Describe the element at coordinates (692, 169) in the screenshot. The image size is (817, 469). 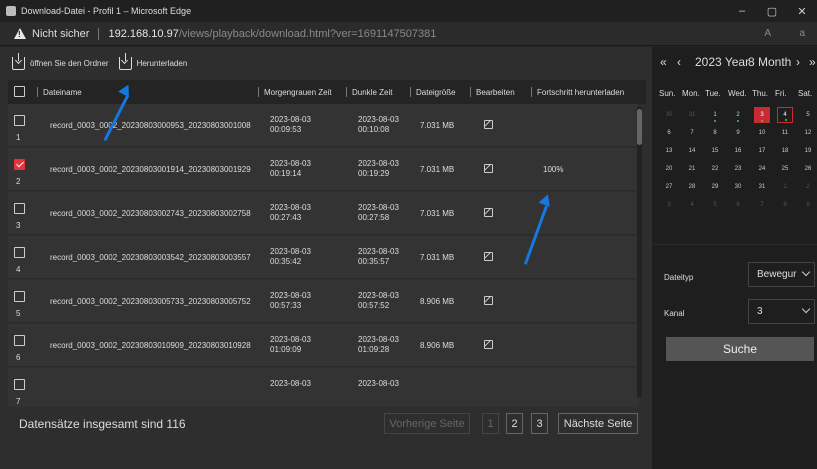
I see `calendar-day: 21` at that location.